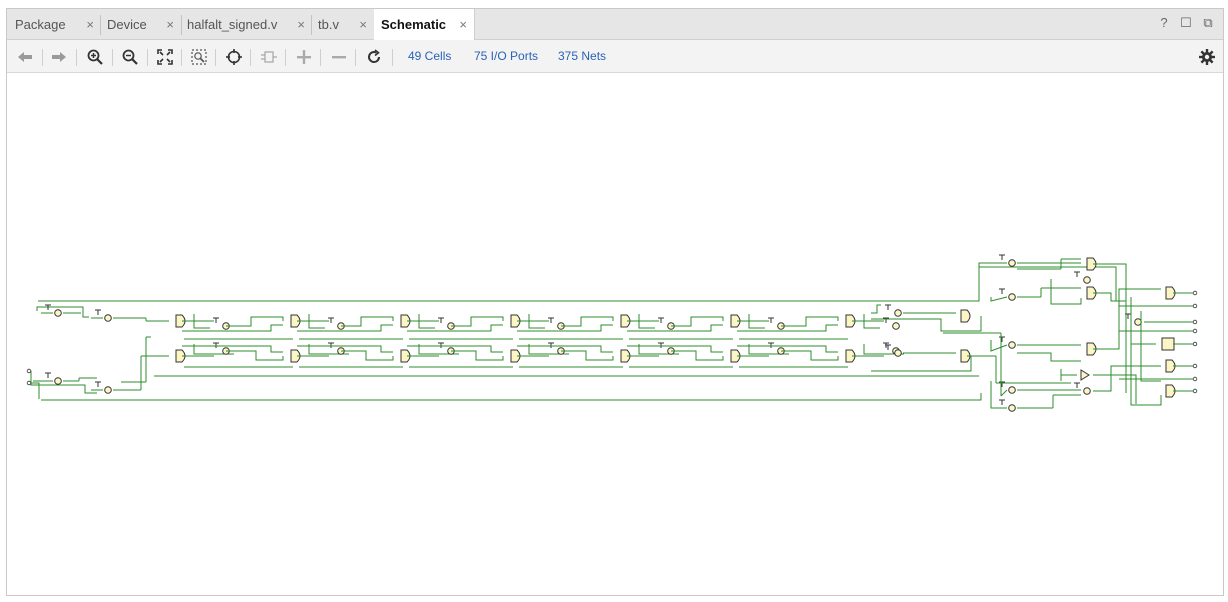  I want to click on nets-count-link: 375 Nets, so click(582, 56).